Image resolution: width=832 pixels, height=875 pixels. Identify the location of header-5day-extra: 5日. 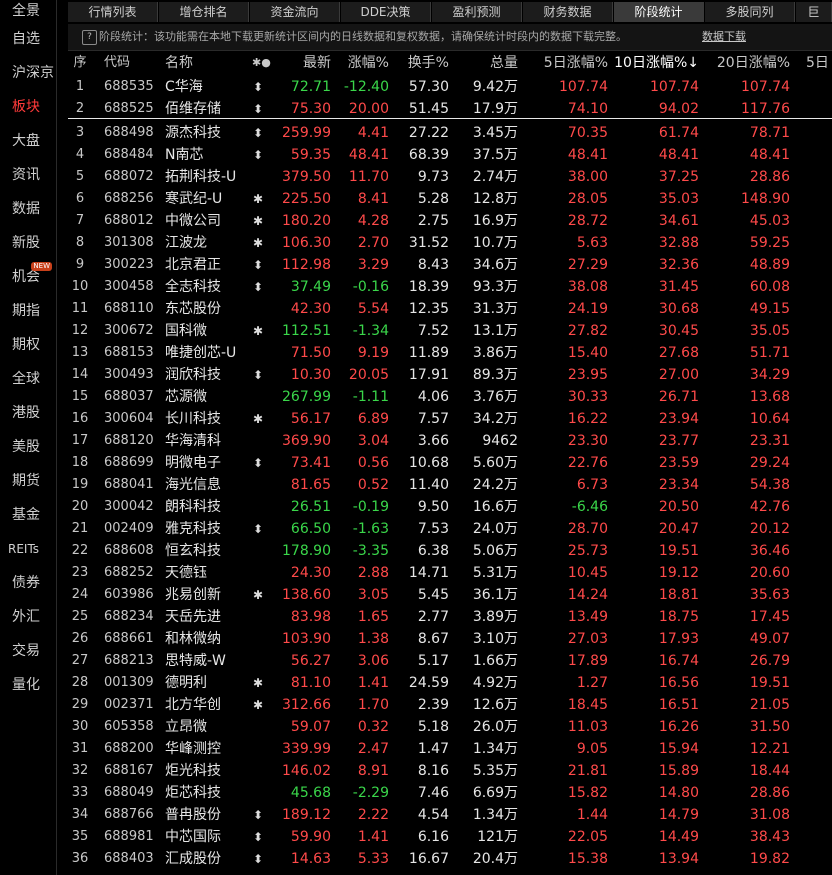
(817, 63).